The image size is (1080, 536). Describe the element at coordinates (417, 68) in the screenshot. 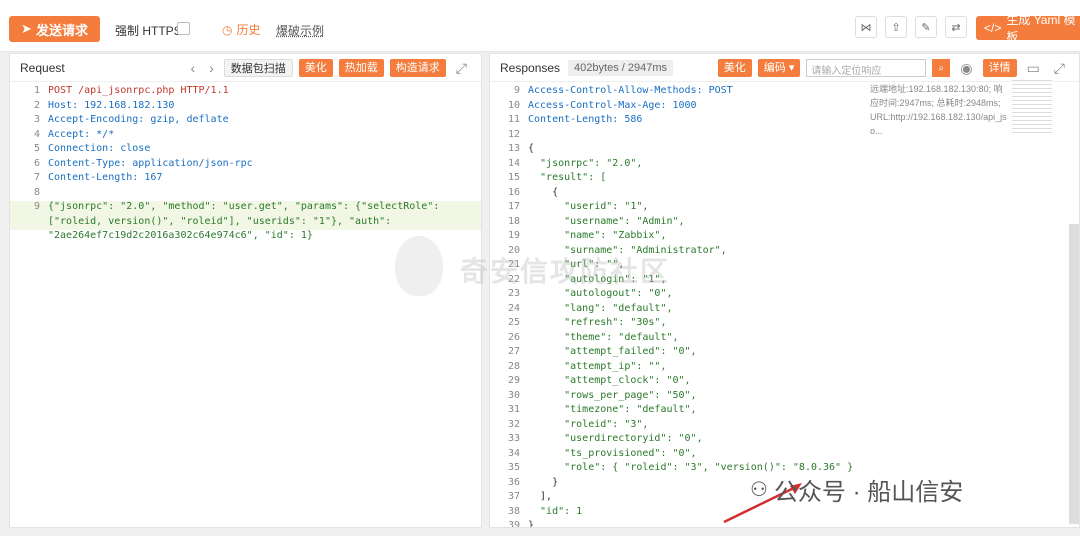

I see `build-request-button: 构造请求` at that location.